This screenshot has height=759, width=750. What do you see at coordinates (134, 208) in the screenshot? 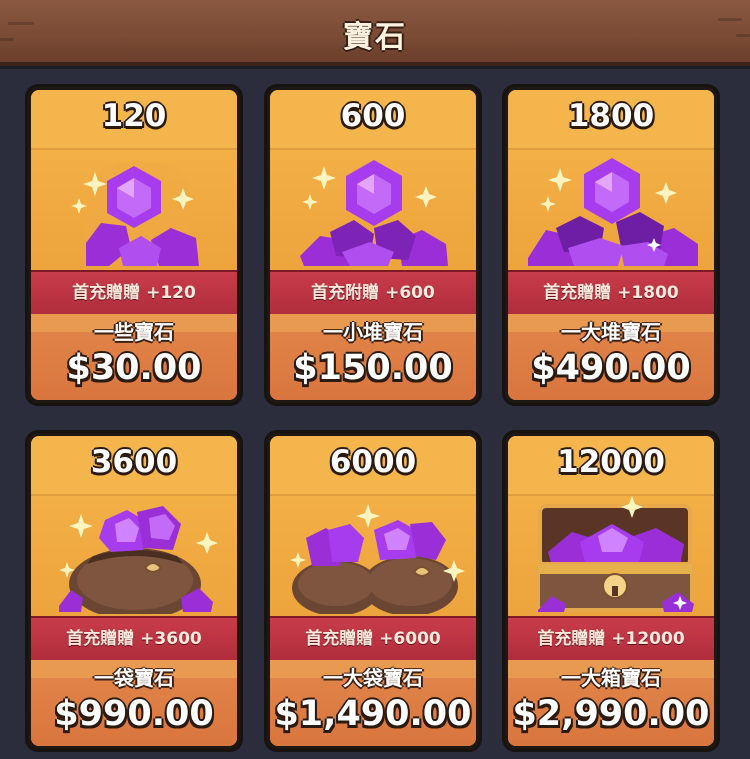
I see `gem-pile-small-icon` at bounding box center [134, 208].